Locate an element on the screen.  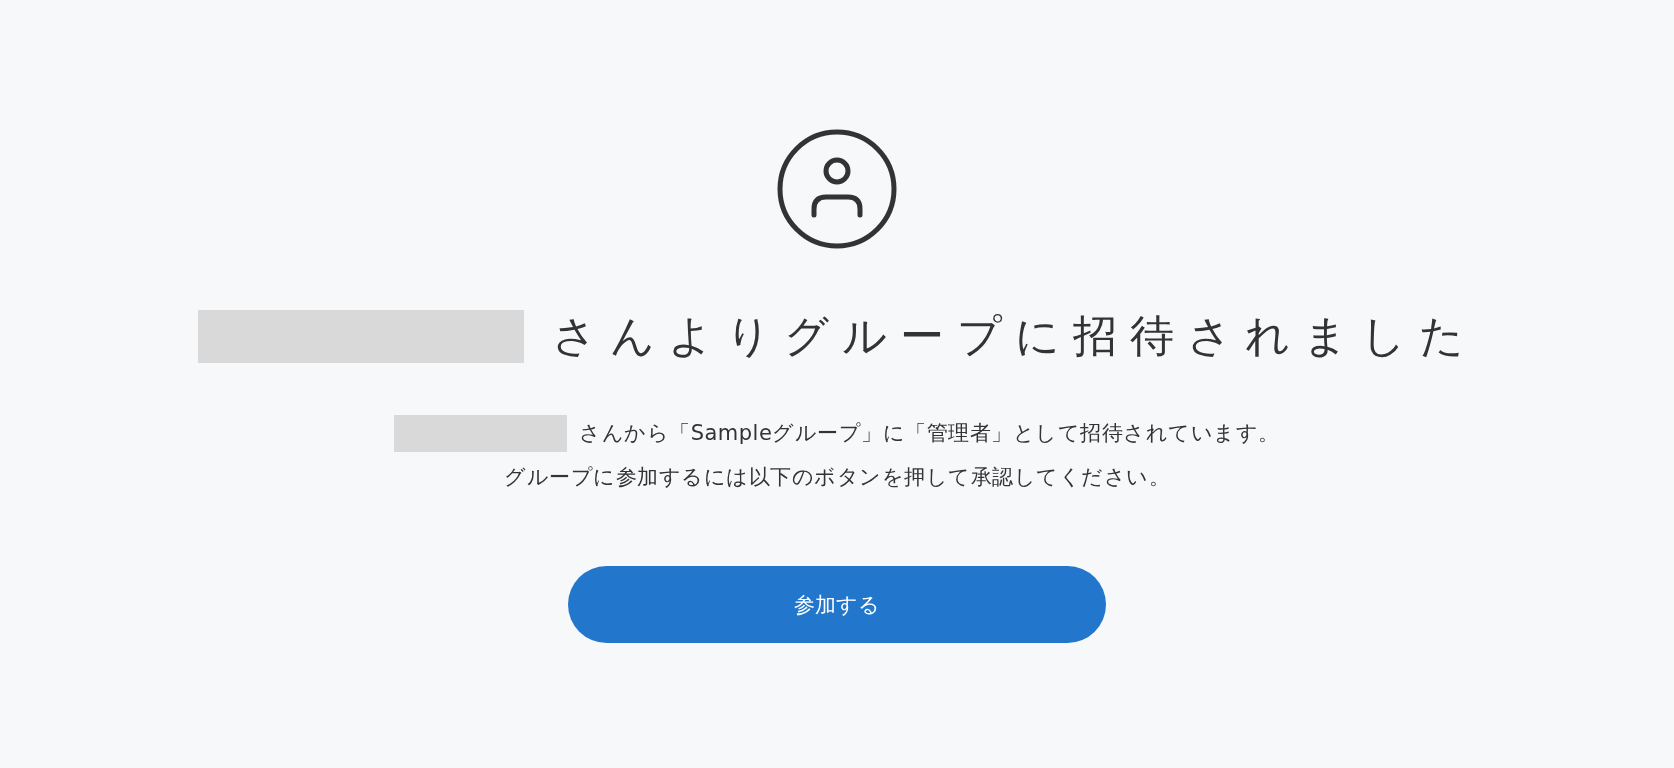
invitation-message: さんから「Sampleグループ」に「管理者」として招待されています。 is located at coordinates (929, 433).